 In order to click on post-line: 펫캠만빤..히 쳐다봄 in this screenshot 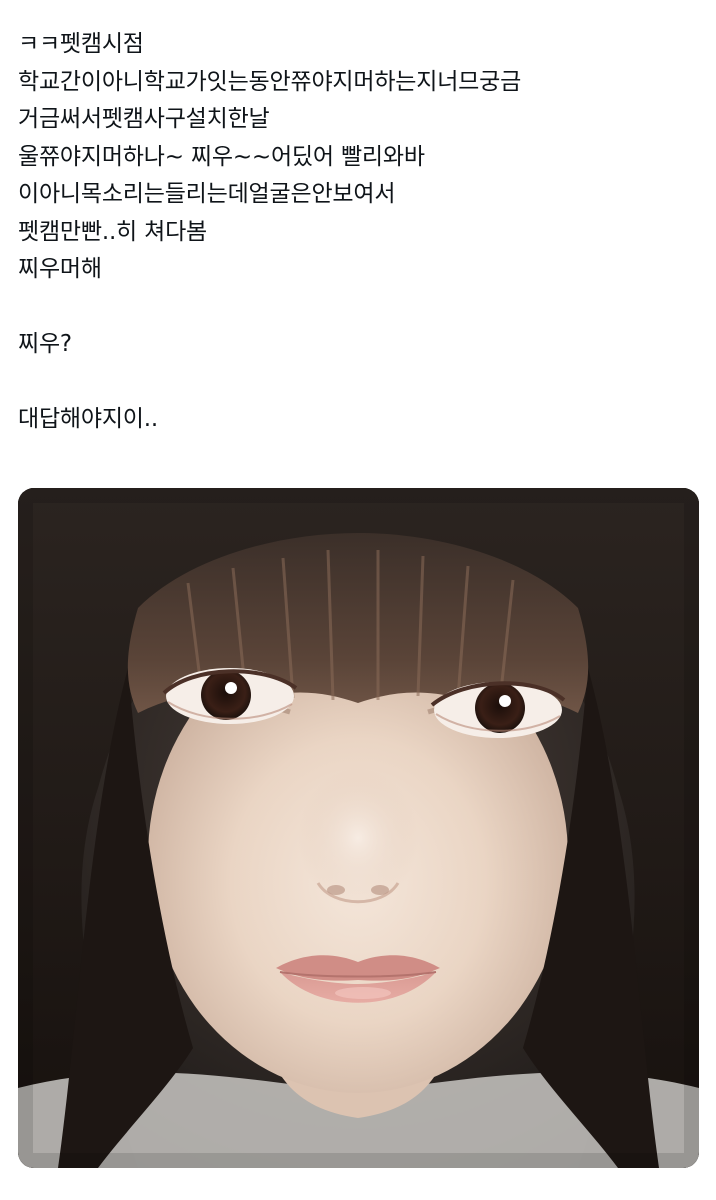, I will do `click(113, 231)`.